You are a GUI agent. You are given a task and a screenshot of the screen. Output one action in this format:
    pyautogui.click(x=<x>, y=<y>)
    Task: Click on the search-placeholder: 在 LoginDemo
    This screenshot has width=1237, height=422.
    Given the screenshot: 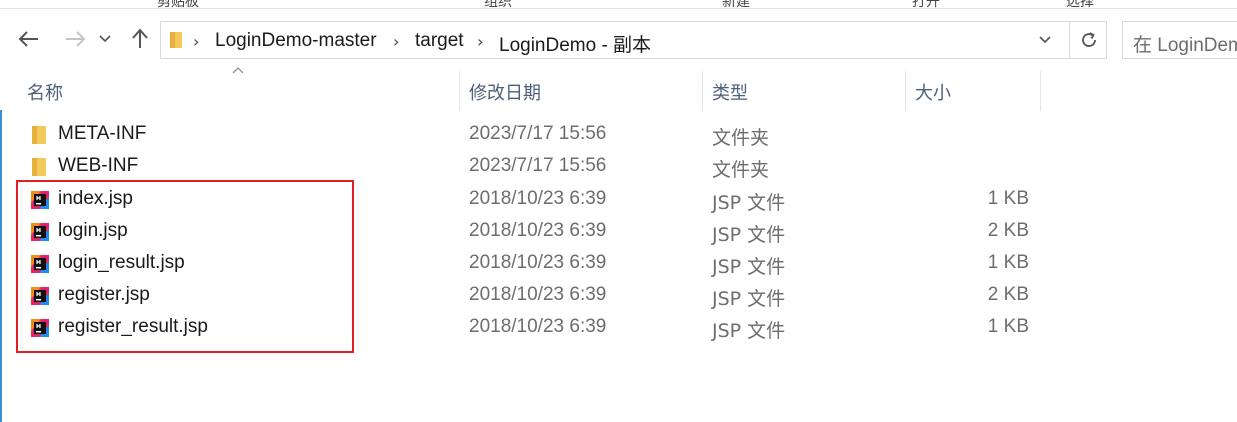 What is the action you would take?
    pyautogui.click(x=1185, y=45)
    